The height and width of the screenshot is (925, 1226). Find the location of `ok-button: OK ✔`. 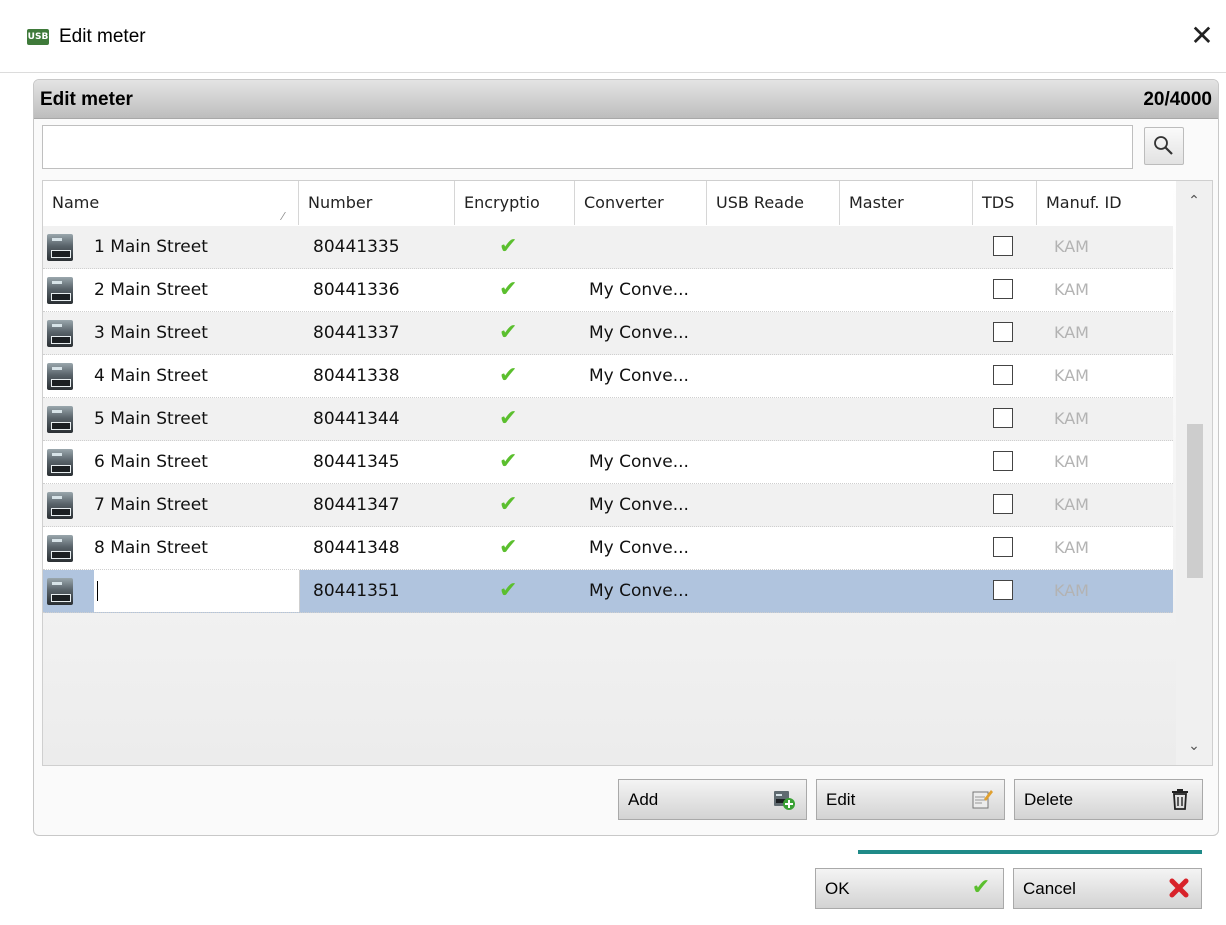

ok-button: OK ✔ is located at coordinates (909, 888).